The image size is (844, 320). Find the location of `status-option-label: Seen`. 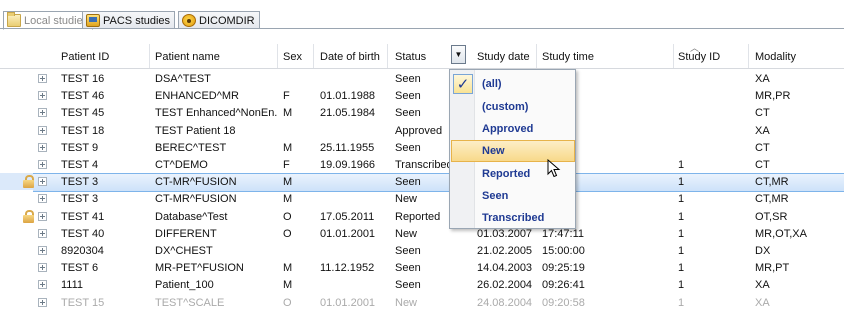

status-option-label: Seen is located at coordinates (495, 196).